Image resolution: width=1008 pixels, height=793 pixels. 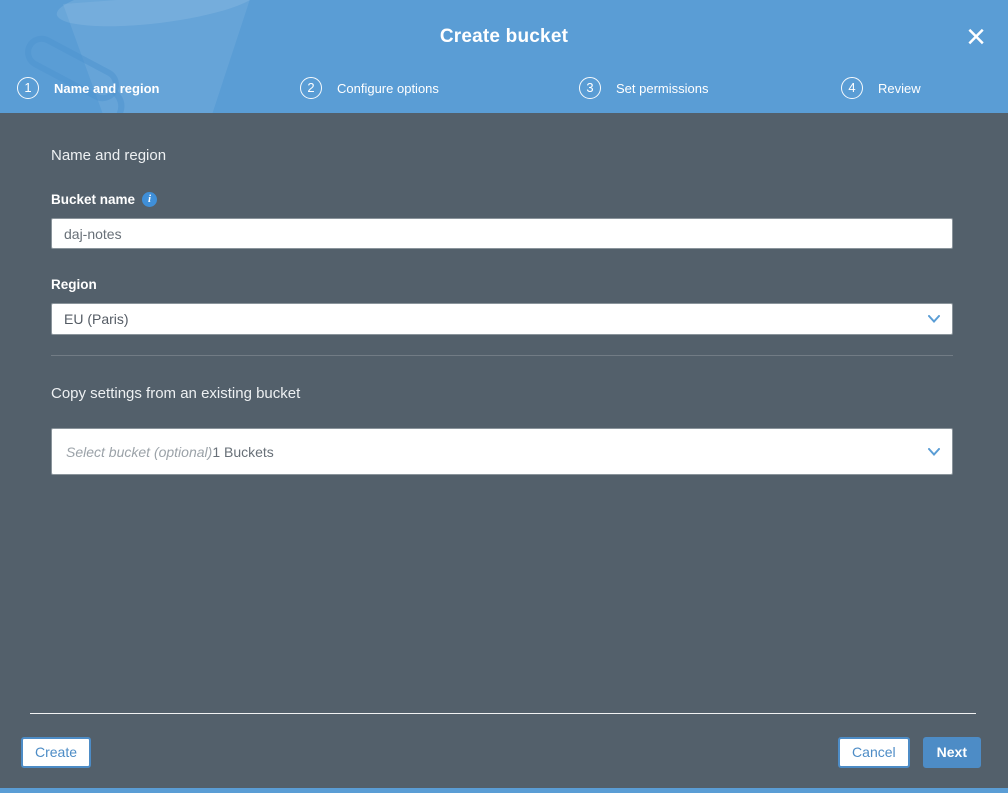 I want to click on bucket-name-input, so click(x=502, y=233).